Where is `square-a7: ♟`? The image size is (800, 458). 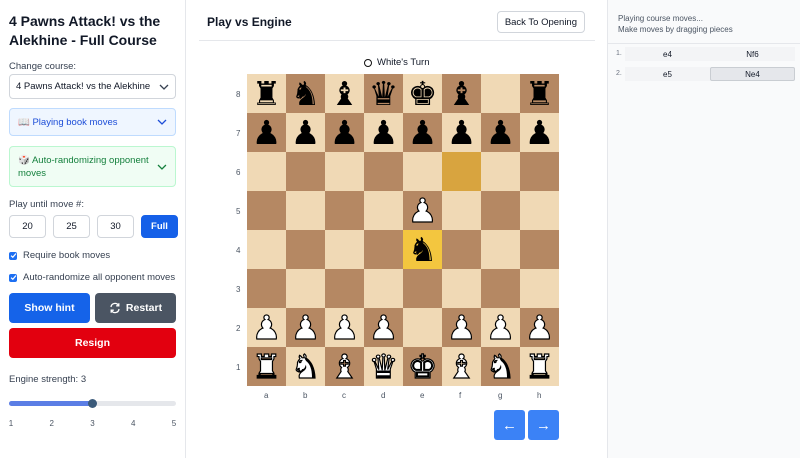 square-a7: ♟ is located at coordinates (266, 132).